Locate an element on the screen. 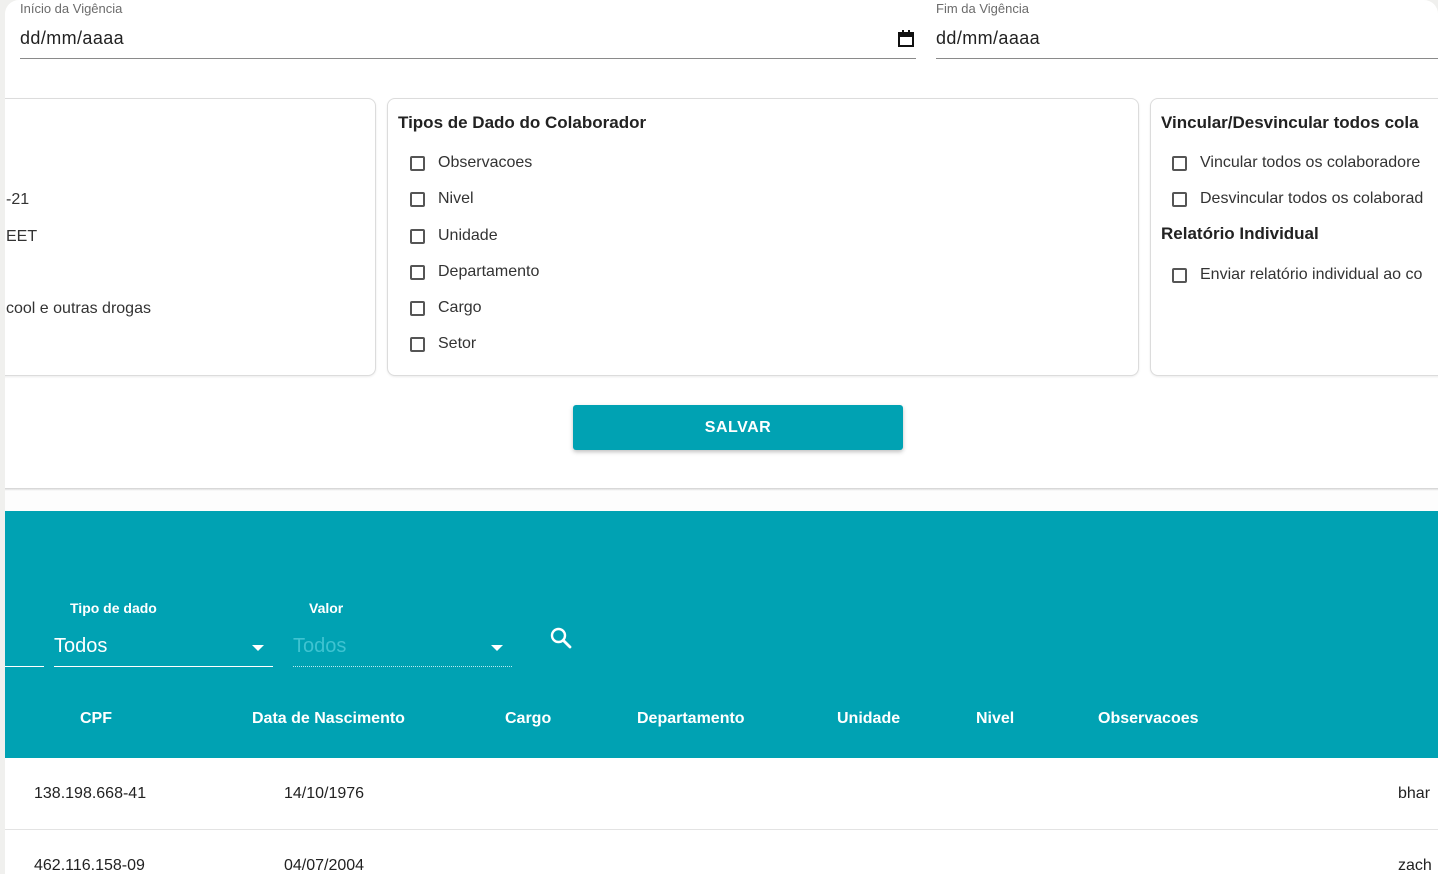 The image size is (1438, 874). column-header-unidade: Unidade is located at coordinates (868, 719).